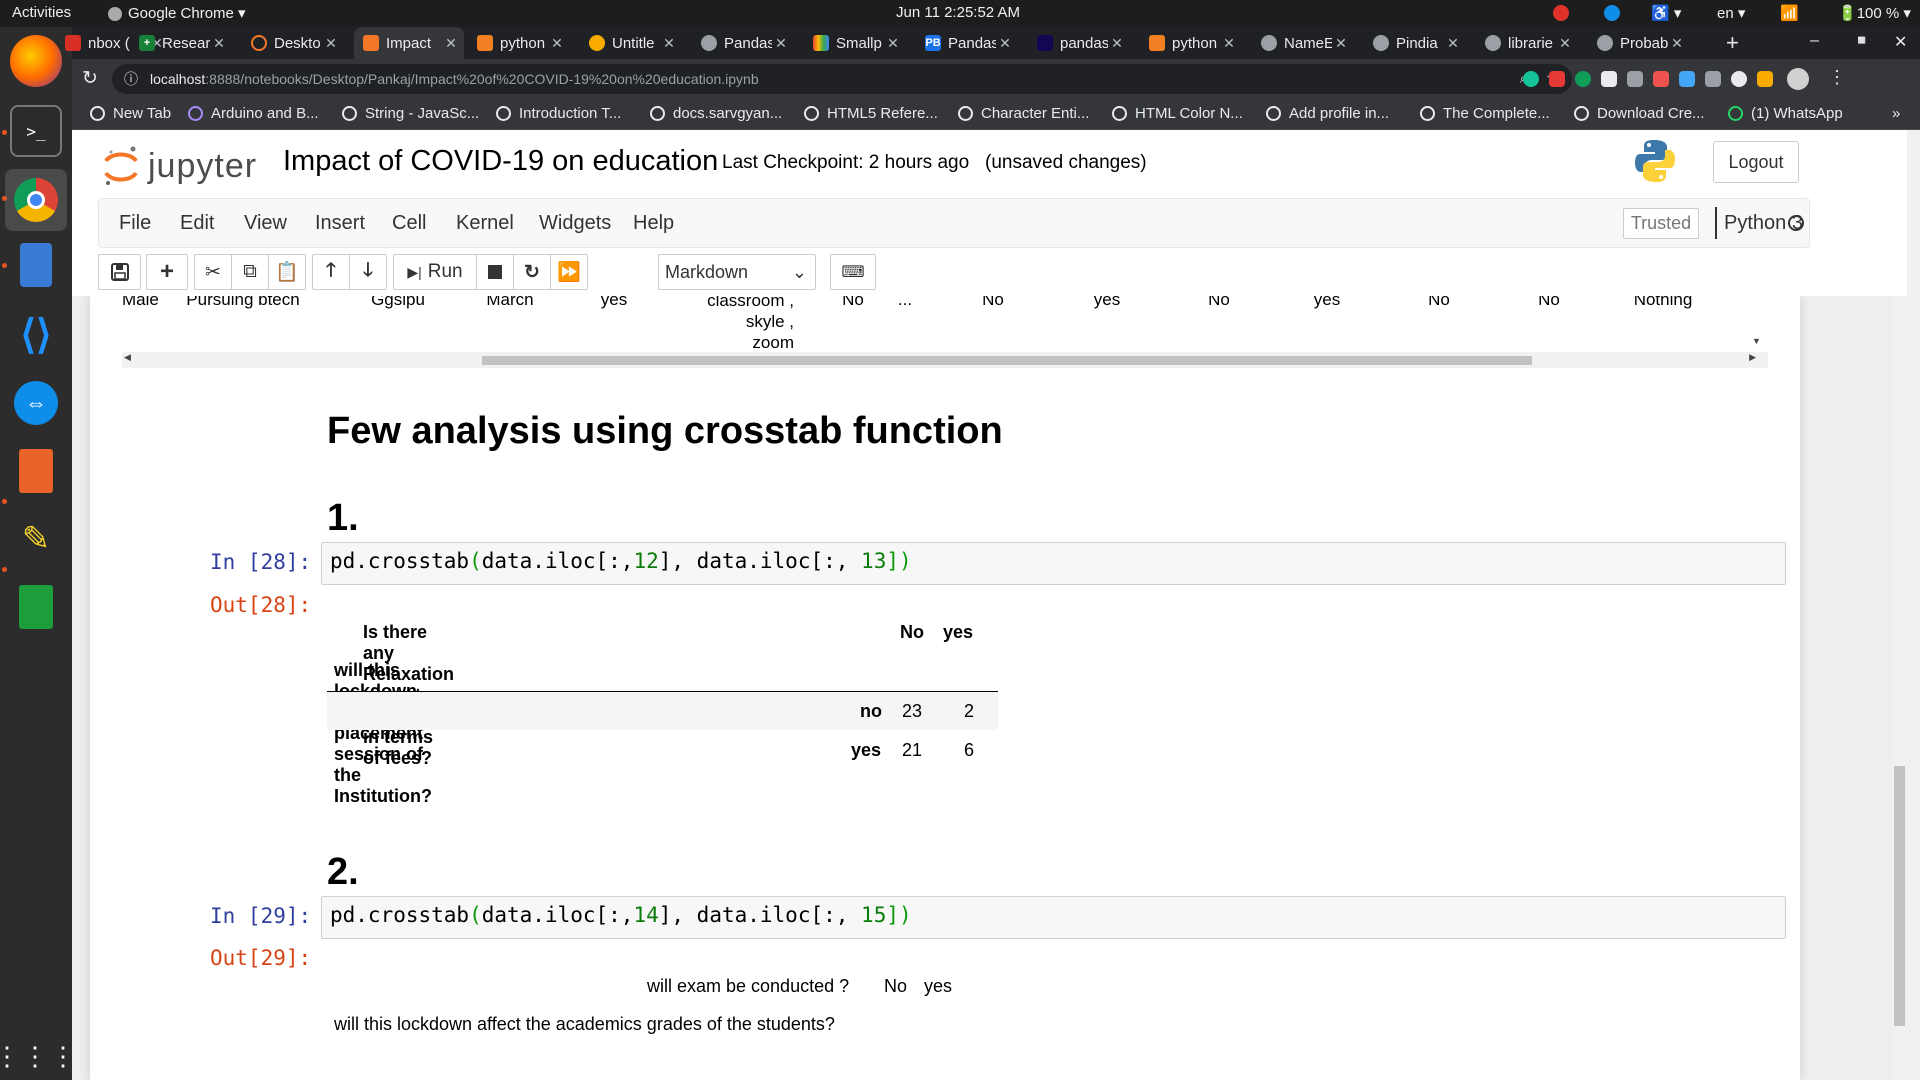 The image size is (1920, 1080). Describe the element at coordinates (36, 61) in the screenshot. I see `firefox-icon` at that location.